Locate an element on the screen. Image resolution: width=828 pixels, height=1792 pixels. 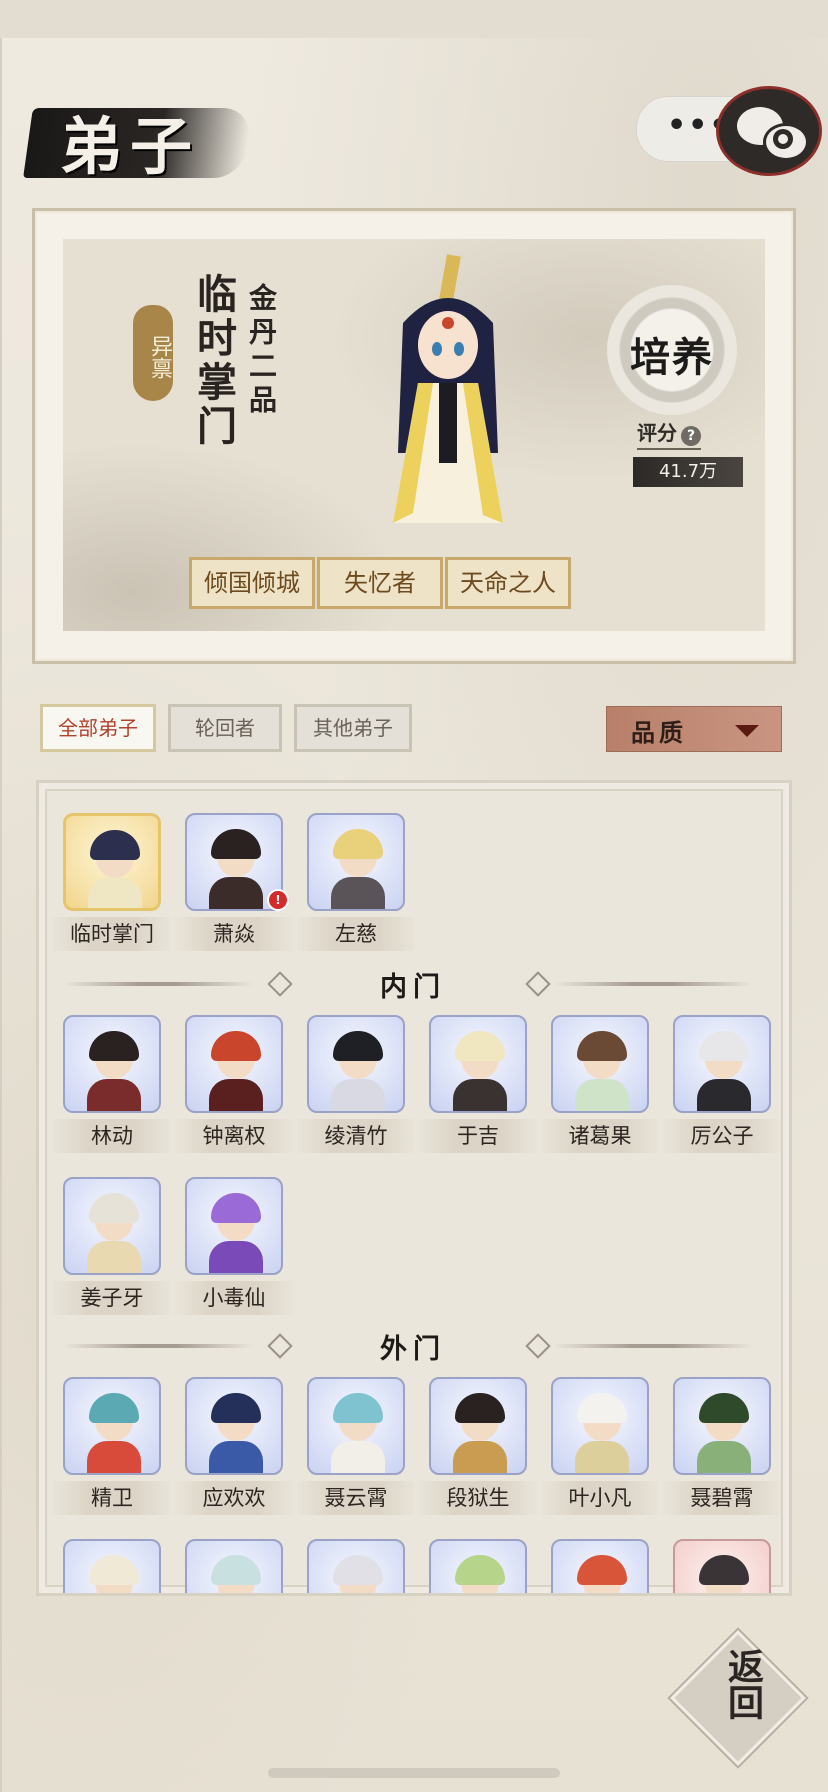
chat-button is located at coordinates (769, 131).